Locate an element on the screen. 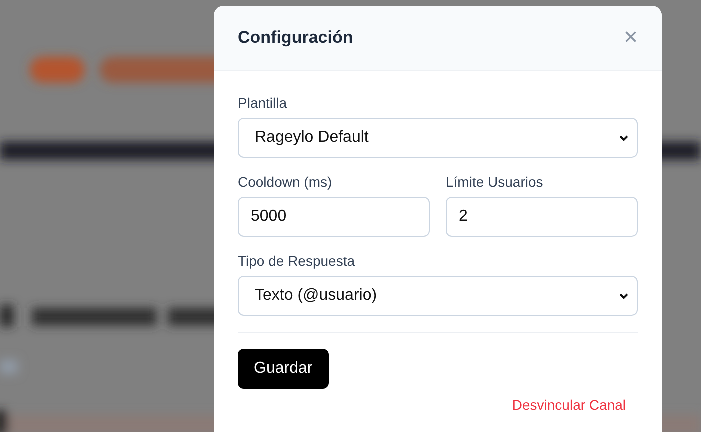 The height and width of the screenshot is (432, 701). save-button: Guardar is located at coordinates (283, 369).